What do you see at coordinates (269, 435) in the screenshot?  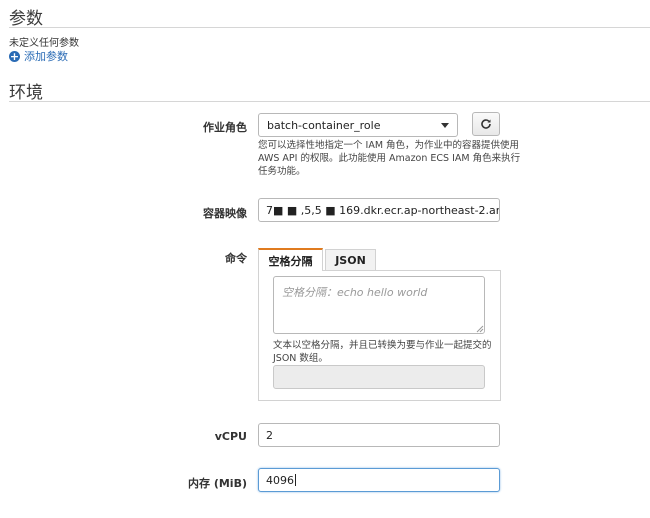 I see `vcpu-value: 2` at bounding box center [269, 435].